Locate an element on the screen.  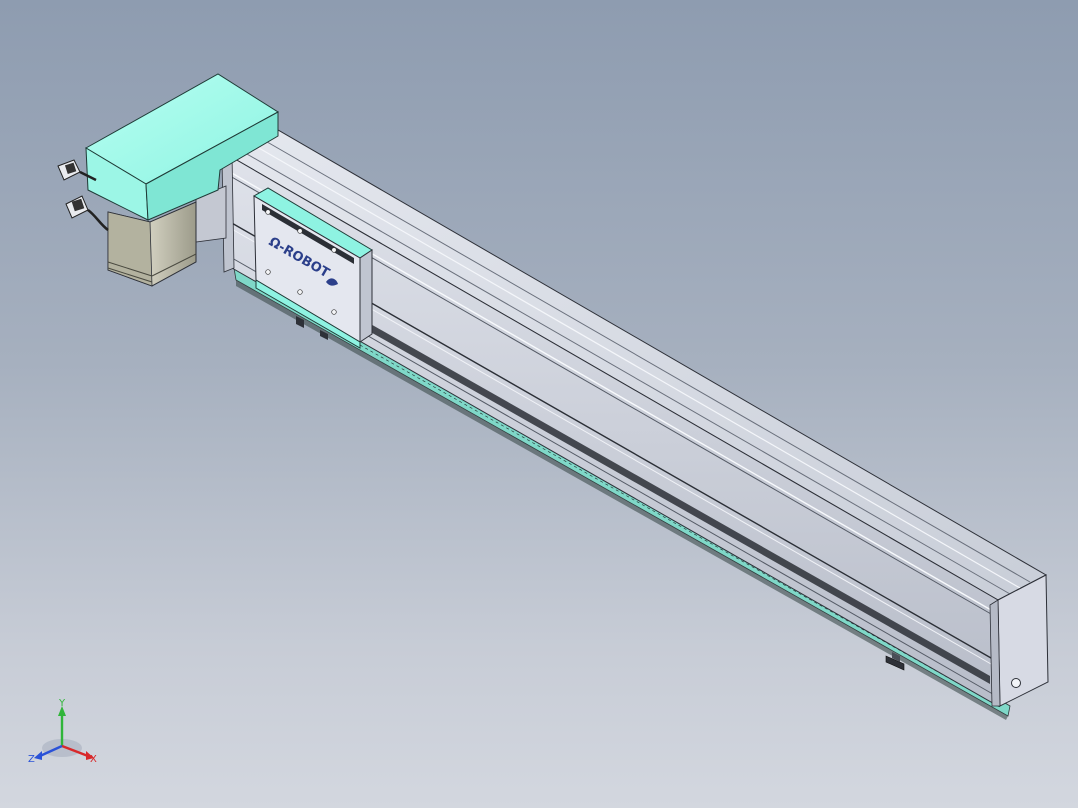
triad-y-label: Y is located at coordinates (62, 703).